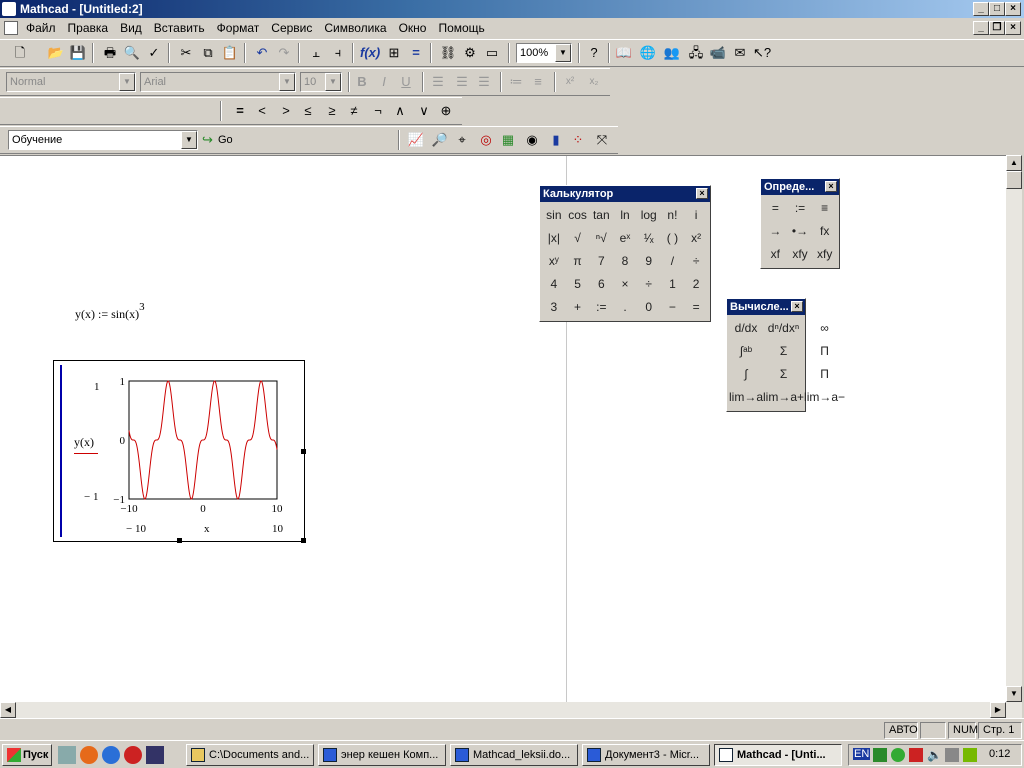 The width and height of the screenshot is (1024, 768). I want to click on calculus-title: Вычисле... ×, so click(766, 307).